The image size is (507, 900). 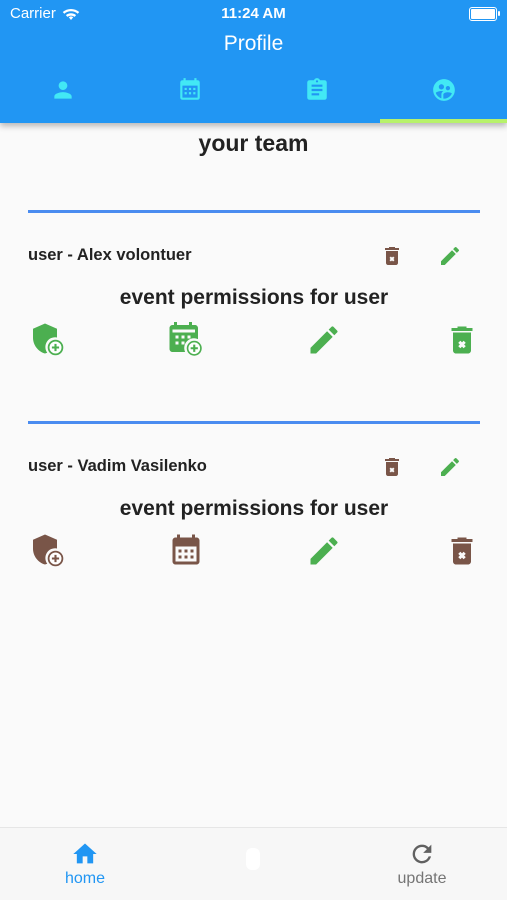 I want to click on tab-indicator, so click(x=443, y=121).